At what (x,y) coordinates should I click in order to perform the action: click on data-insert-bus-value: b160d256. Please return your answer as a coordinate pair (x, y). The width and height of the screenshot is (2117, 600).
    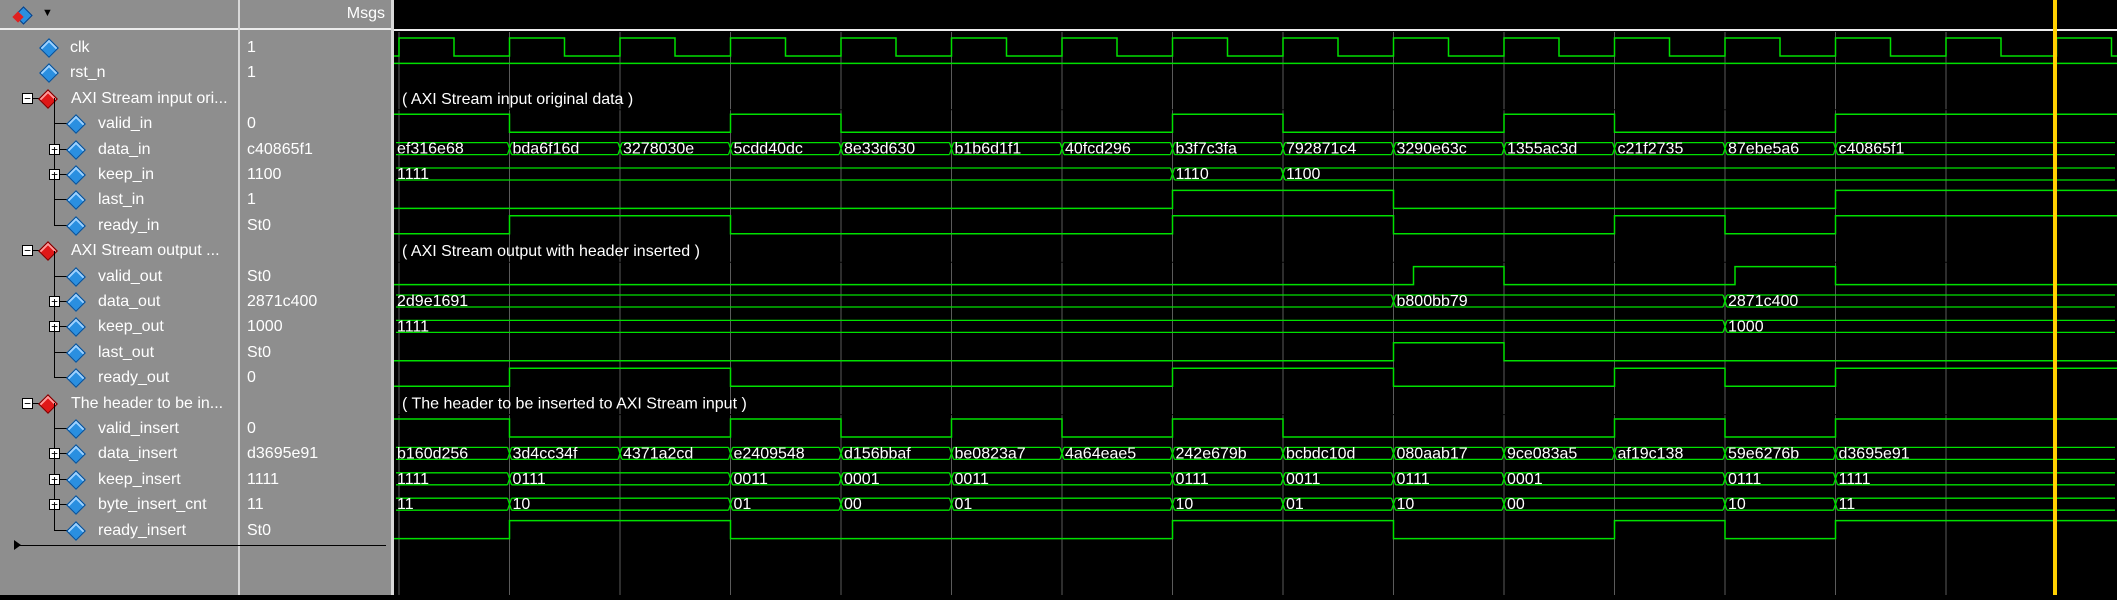
    Looking at the image, I should click on (432, 453).